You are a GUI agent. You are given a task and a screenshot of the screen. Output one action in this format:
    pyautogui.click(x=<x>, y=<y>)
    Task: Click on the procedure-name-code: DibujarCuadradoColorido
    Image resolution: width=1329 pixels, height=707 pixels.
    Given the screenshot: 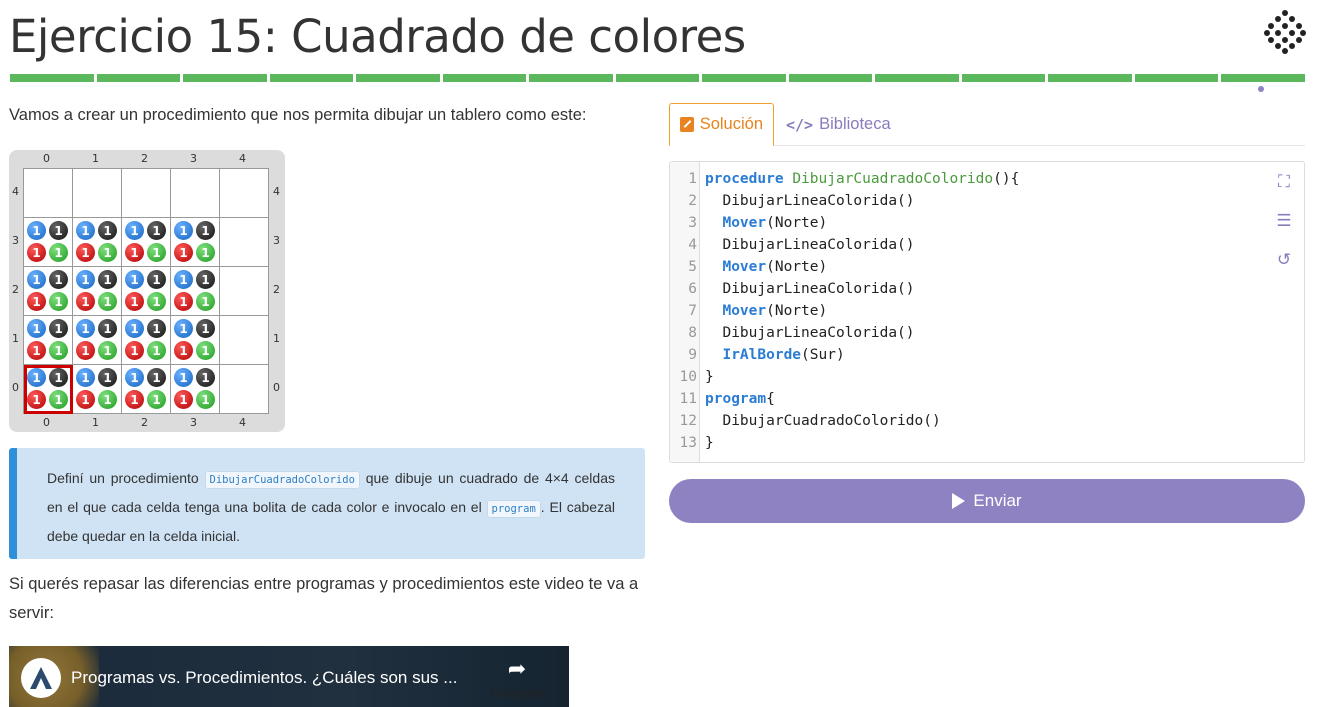 What is the action you would take?
    pyautogui.click(x=282, y=480)
    